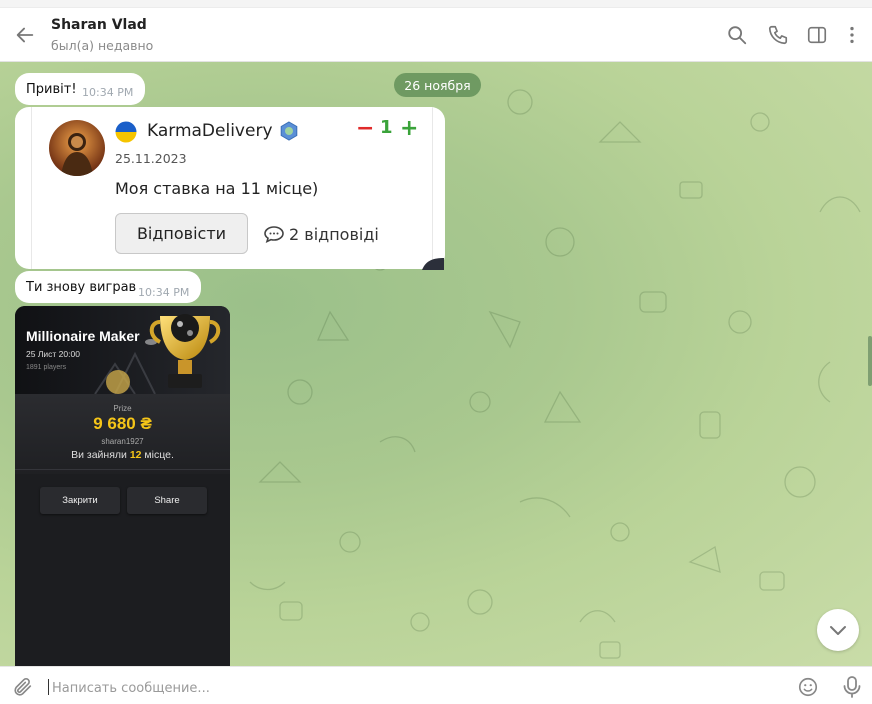  What do you see at coordinates (51, 89) in the screenshot?
I see `message-text: Привіт!` at bounding box center [51, 89].